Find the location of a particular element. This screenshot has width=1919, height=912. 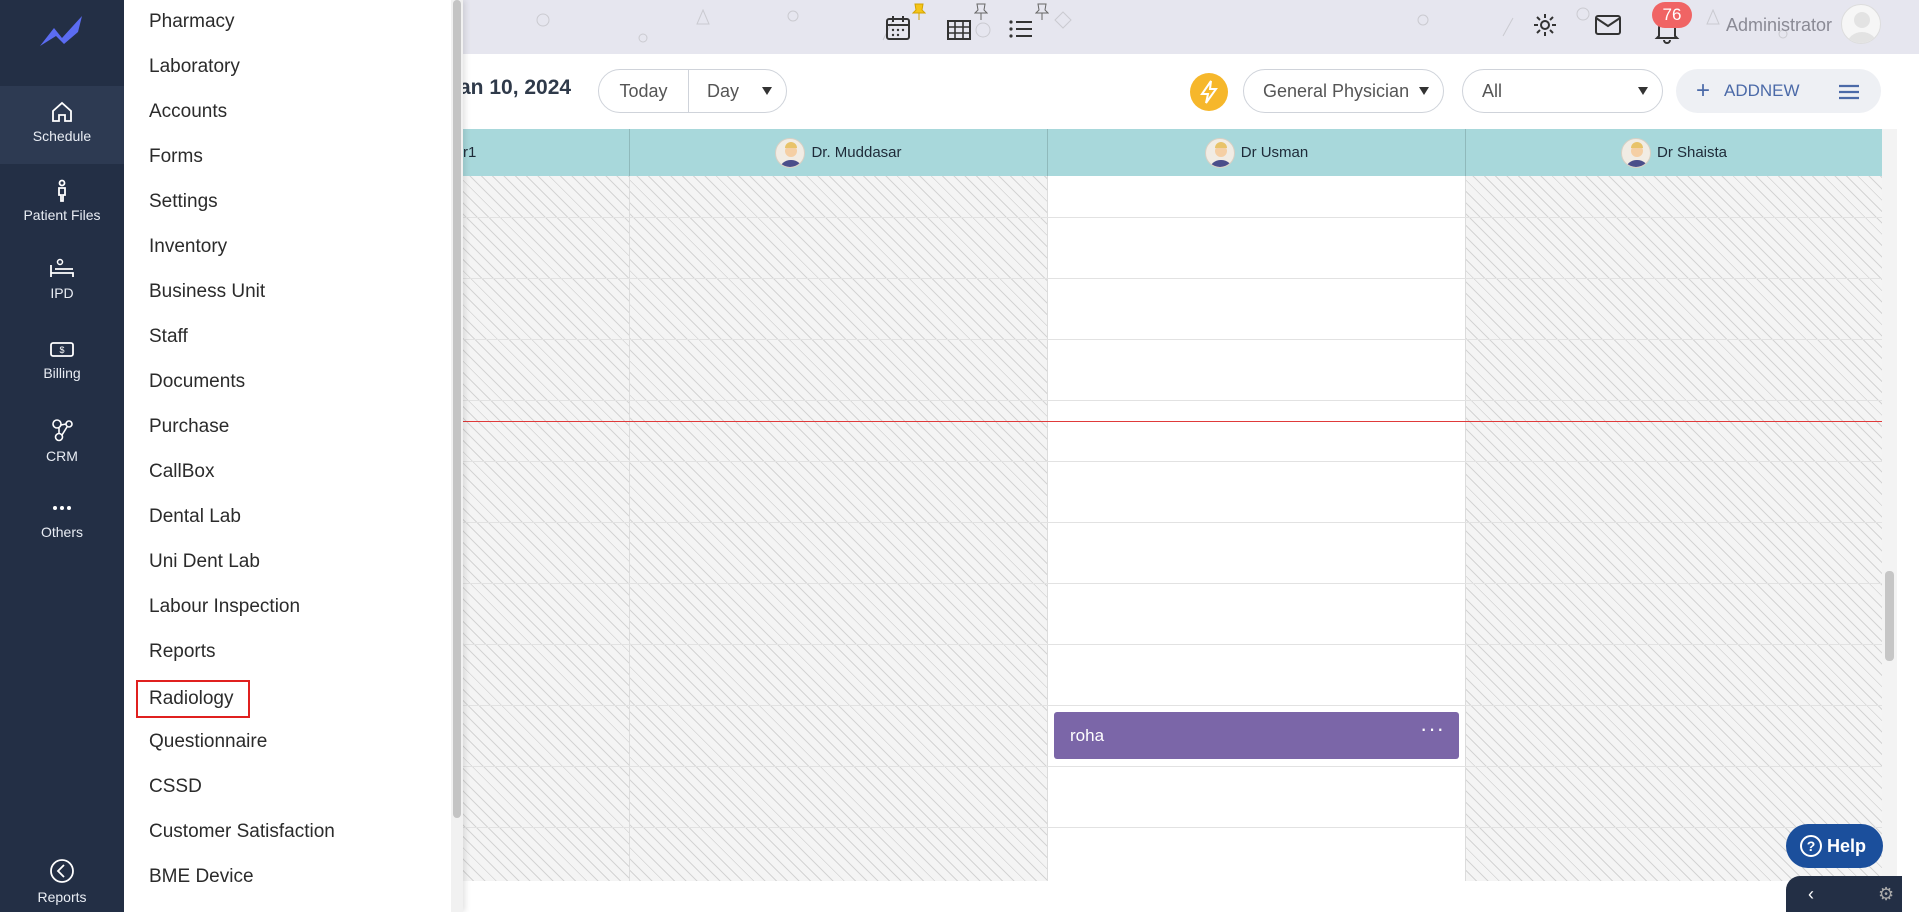

menu-item-purchase: Purchase is located at coordinates (189, 427).